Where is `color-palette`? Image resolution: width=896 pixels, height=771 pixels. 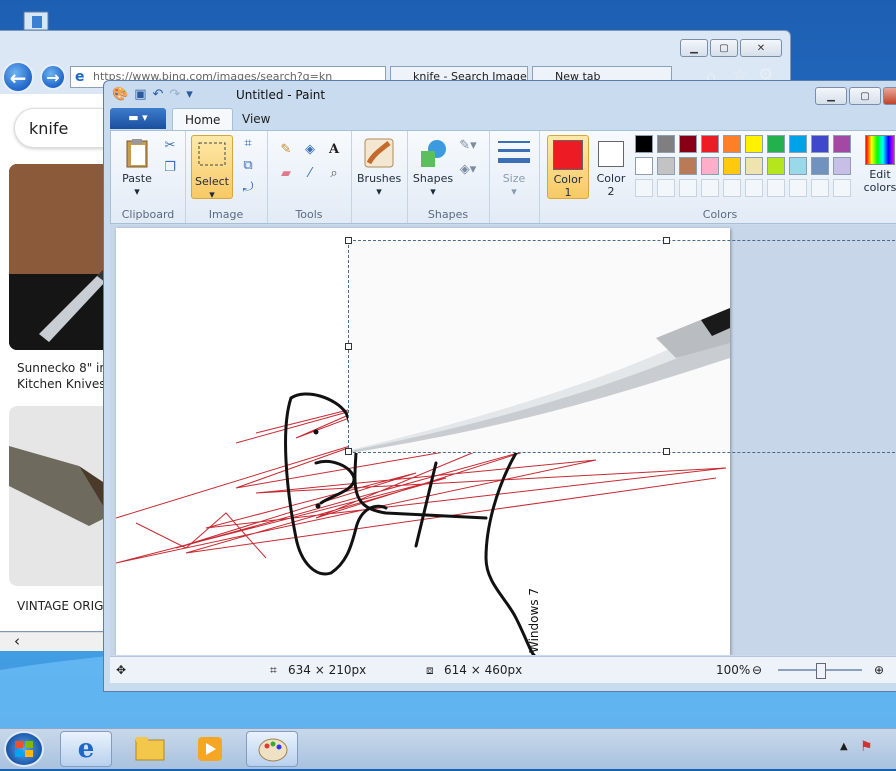
color-palette is located at coordinates (747, 168).